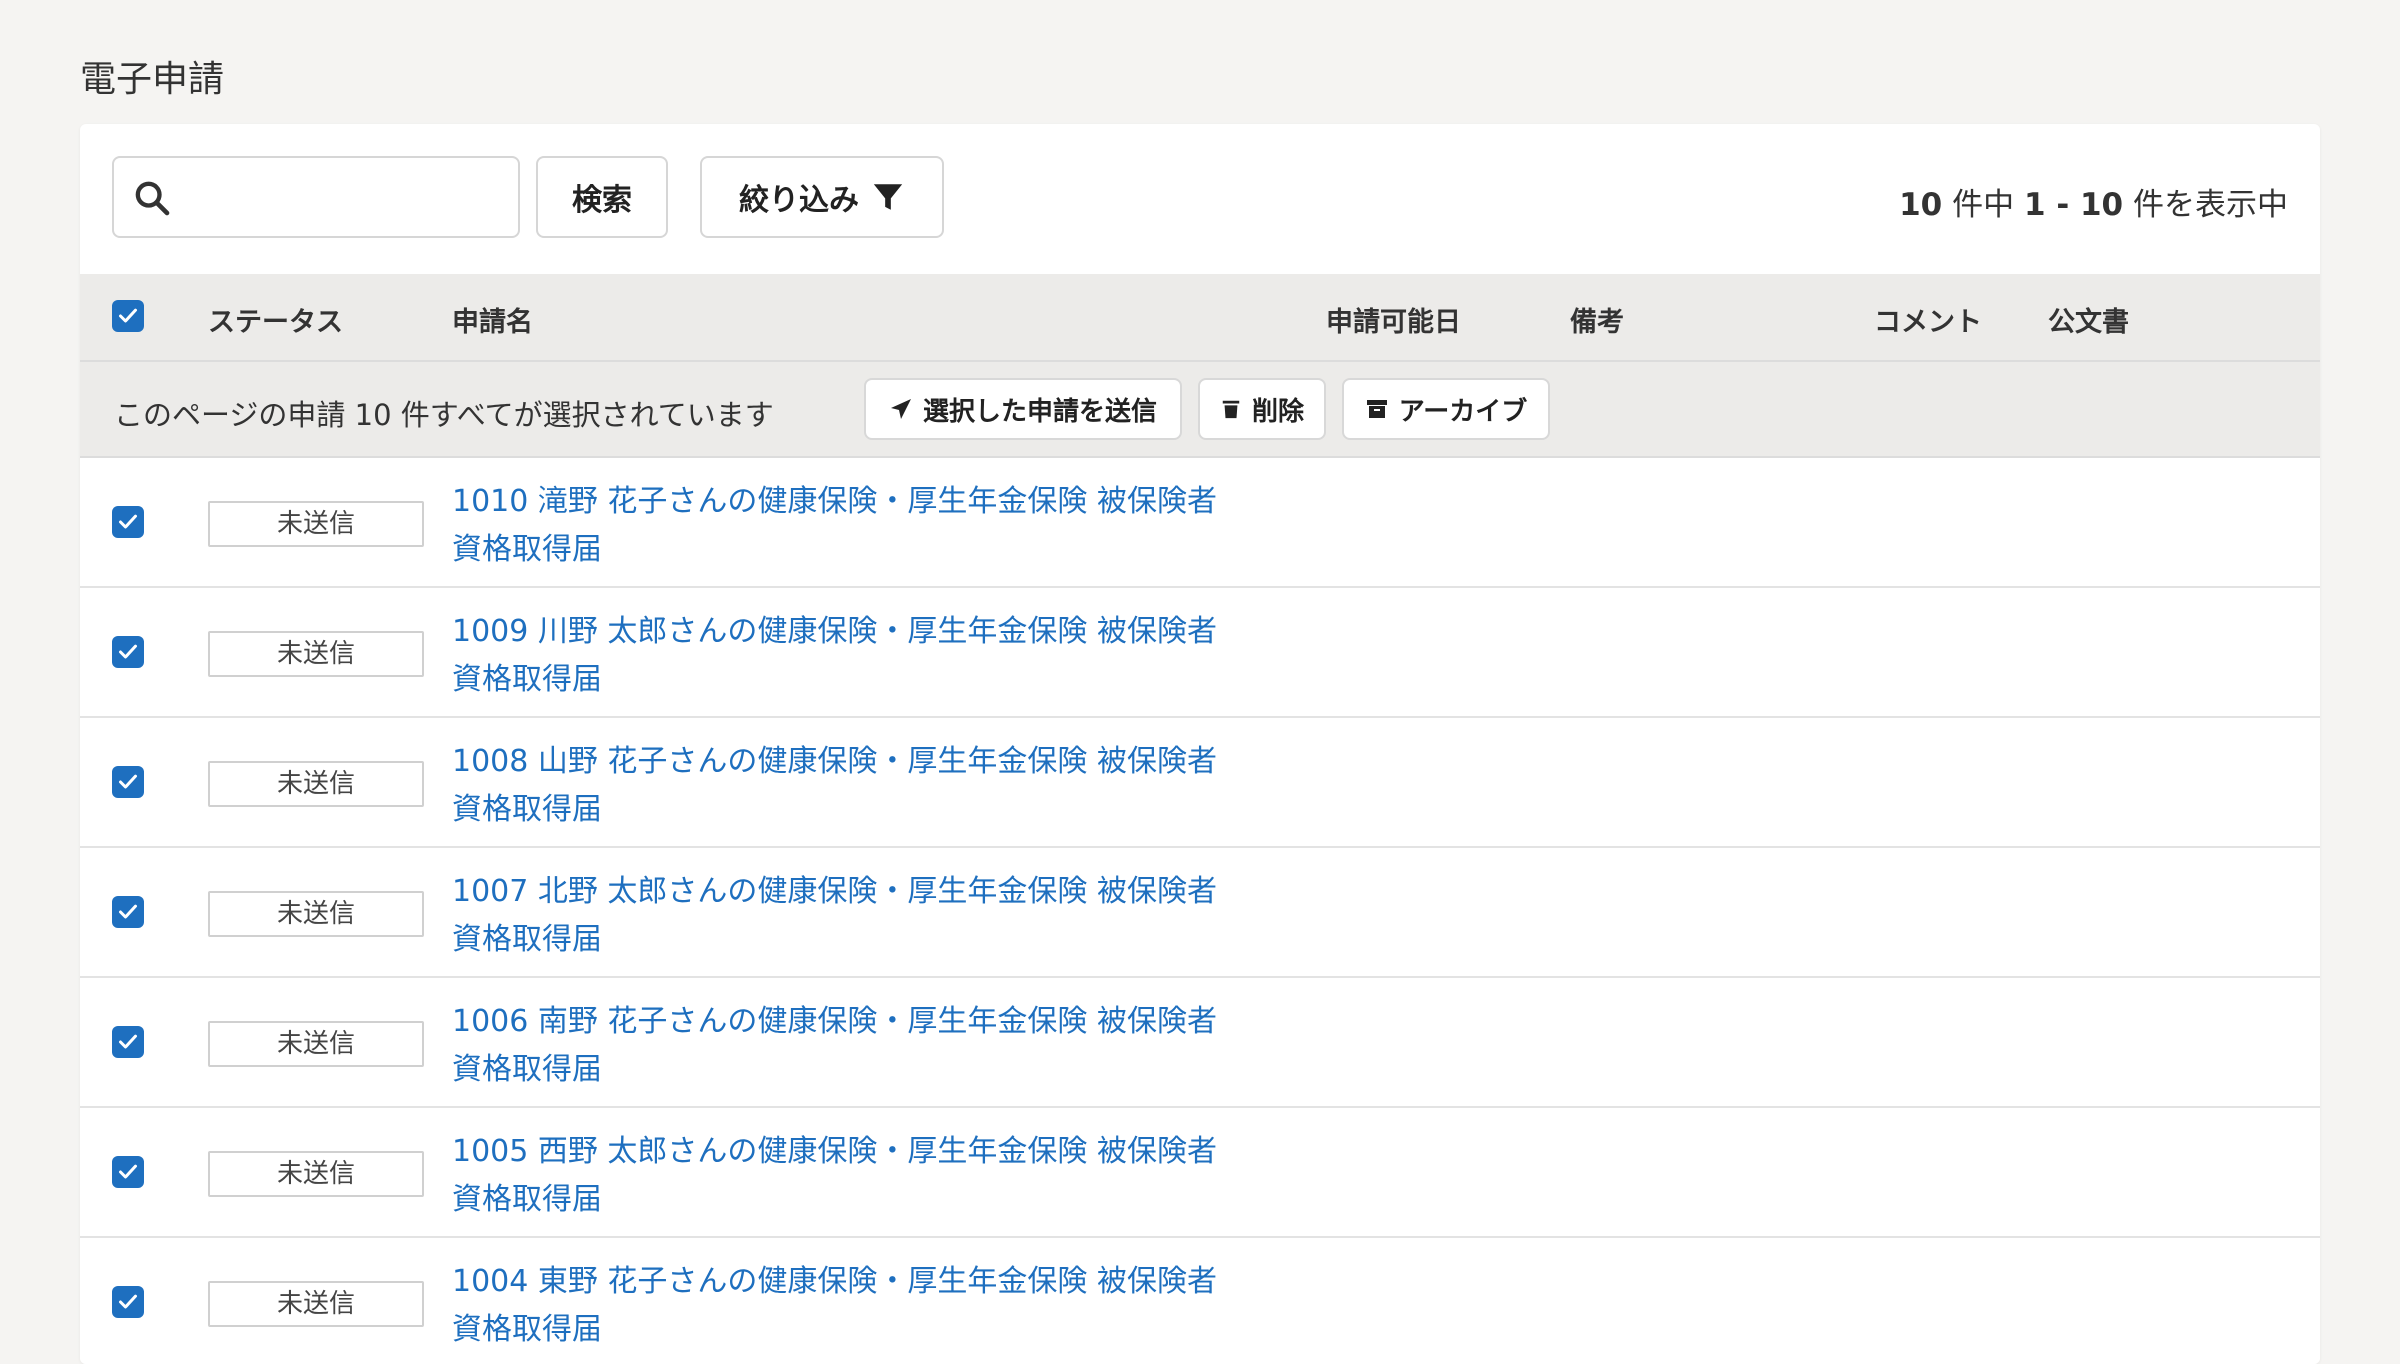  What do you see at coordinates (444, 415) in the screenshot?
I see `selection-message: このページの申請 10 件すべてが選択されています` at bounding box center [444, 415].